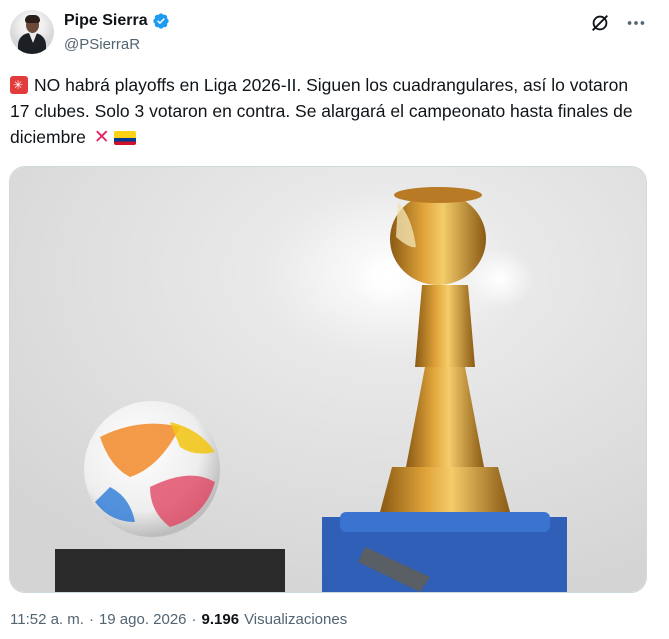  I want to click on more-icon, so click(636, 23).